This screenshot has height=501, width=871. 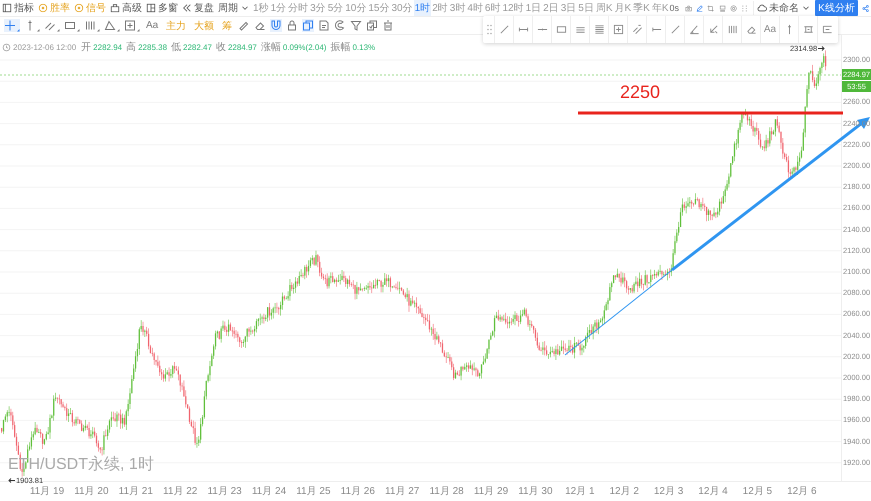 What do you see at coordinates (402, 491) in the screenshot?
I see `axis-label: 11月 27` at bounding box center [402, 491].